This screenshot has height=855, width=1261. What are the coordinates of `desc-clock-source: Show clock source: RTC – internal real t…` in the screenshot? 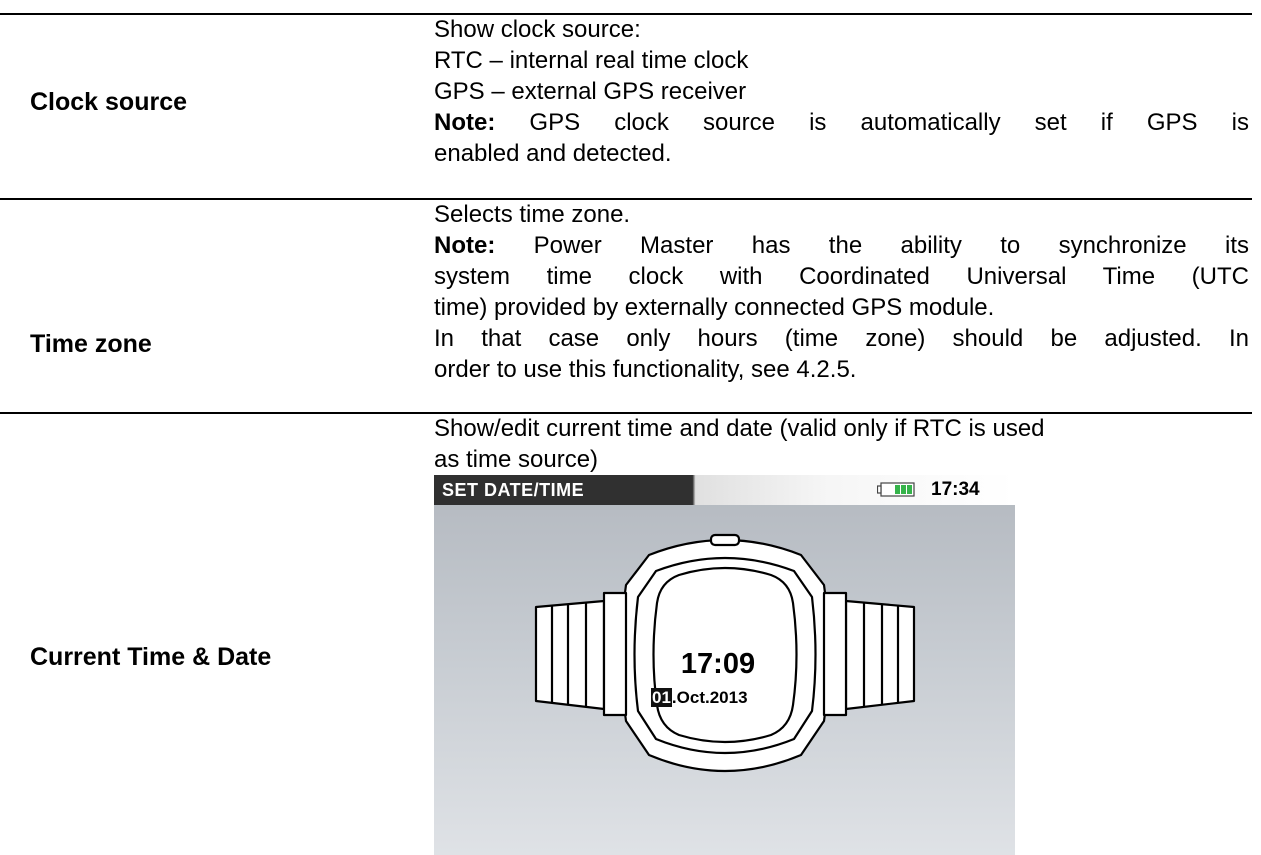 It's located at (841, 91).